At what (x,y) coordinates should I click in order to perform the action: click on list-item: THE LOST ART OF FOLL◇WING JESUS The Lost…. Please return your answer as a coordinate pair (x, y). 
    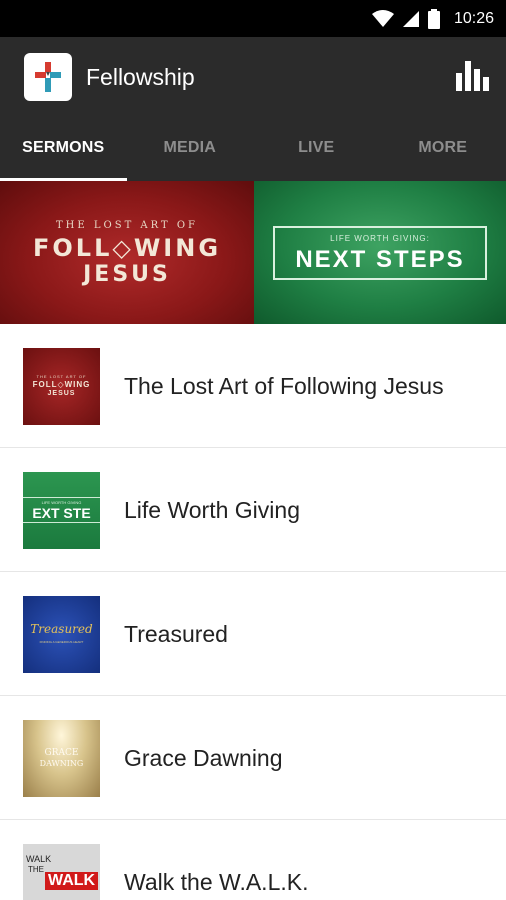
    Looking at the image, I should click on (253, 386).